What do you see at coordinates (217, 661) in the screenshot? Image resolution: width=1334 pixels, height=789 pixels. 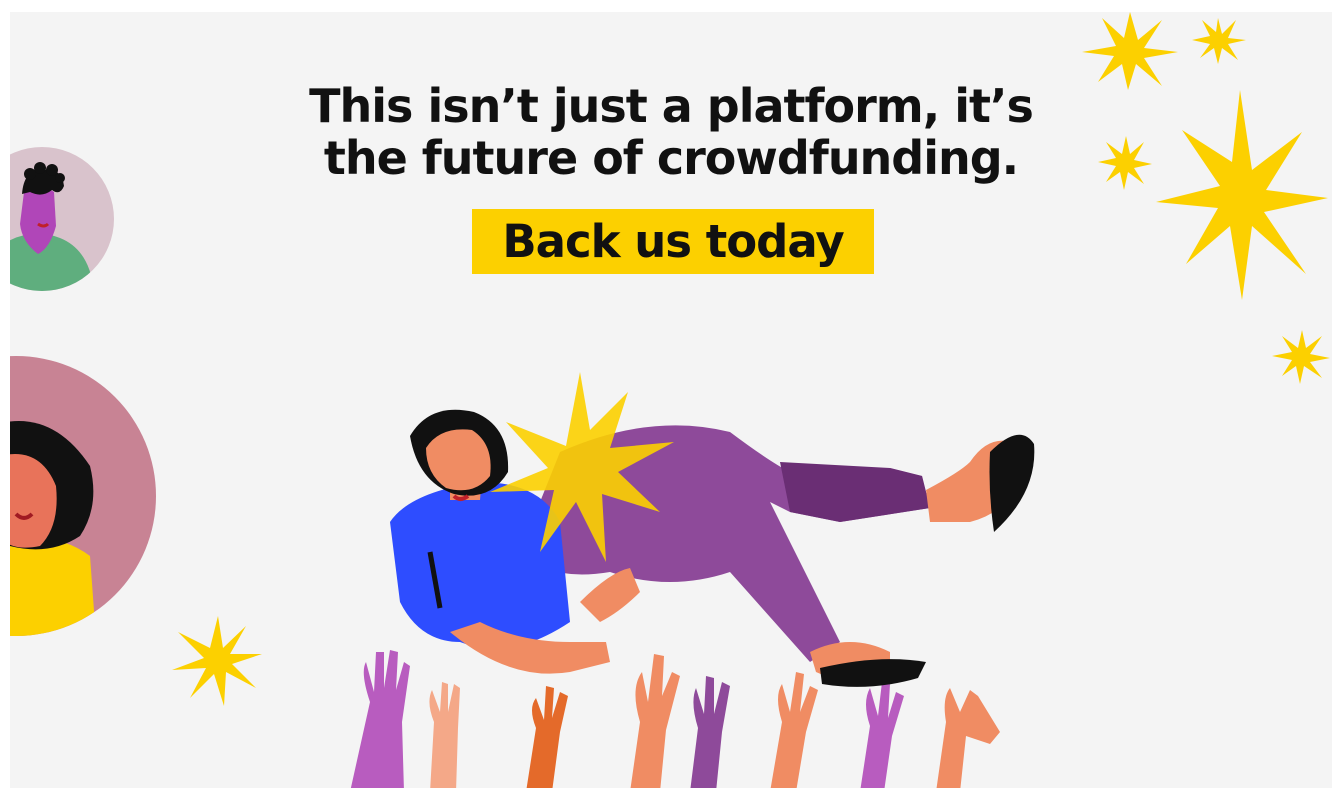 I see `sparkle-star-bottom-left-icon` at bounding box center [217, 661].